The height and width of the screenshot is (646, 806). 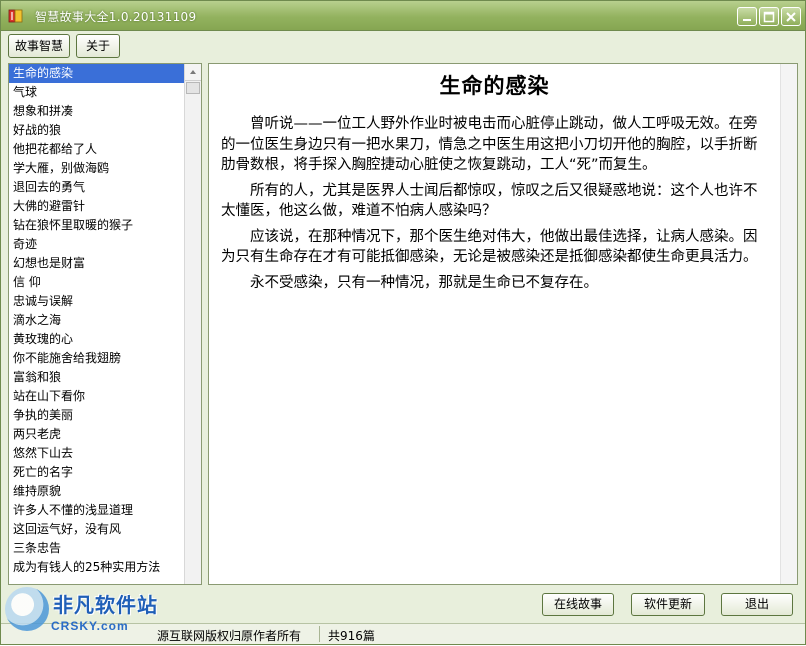 I want to click on list-item: 站在山下看你, so click(x=97, y=396).